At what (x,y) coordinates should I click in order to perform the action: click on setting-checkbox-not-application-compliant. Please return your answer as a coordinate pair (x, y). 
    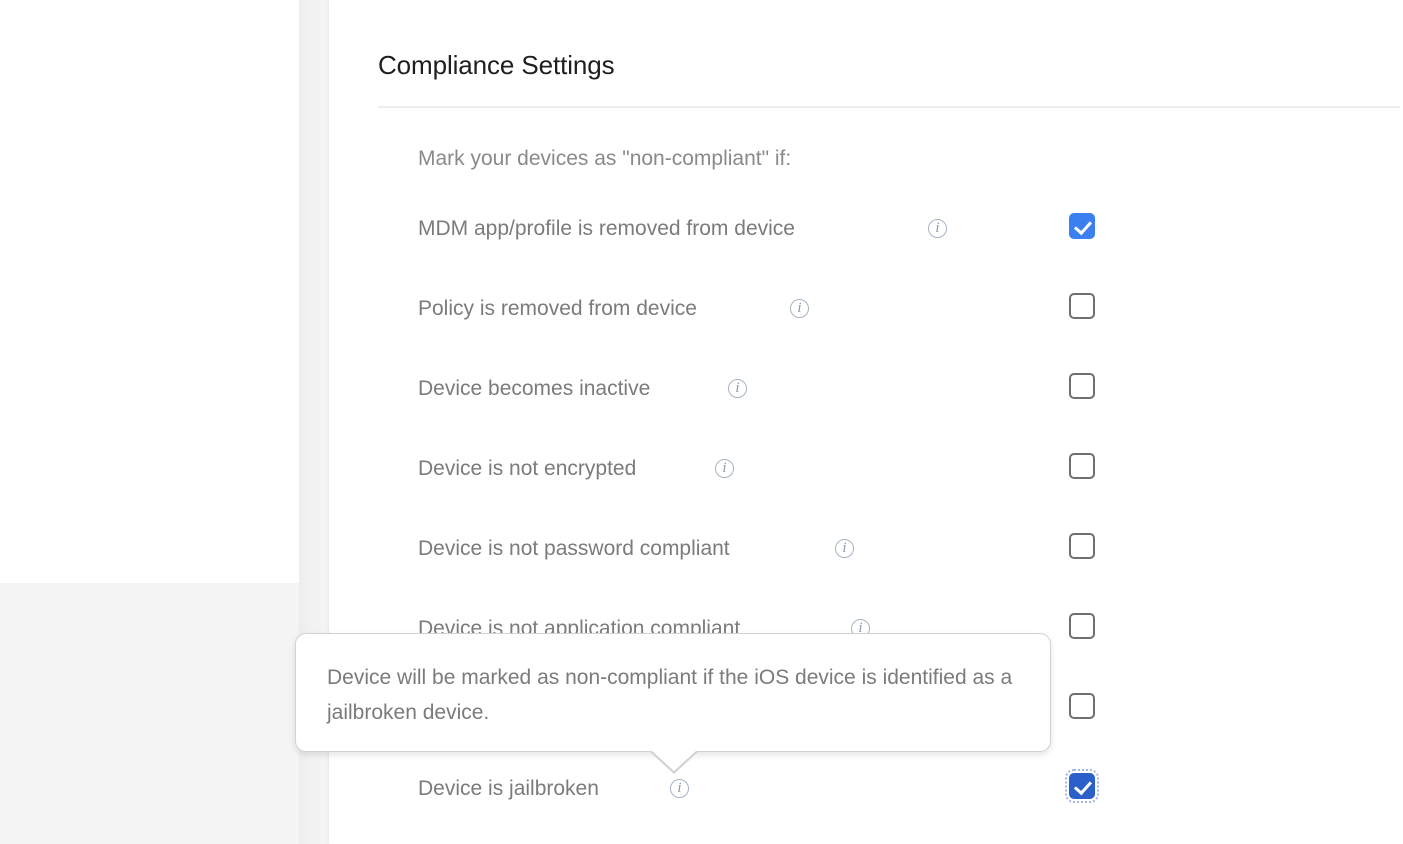
    Looking at the image, I should click on (1082, 626).